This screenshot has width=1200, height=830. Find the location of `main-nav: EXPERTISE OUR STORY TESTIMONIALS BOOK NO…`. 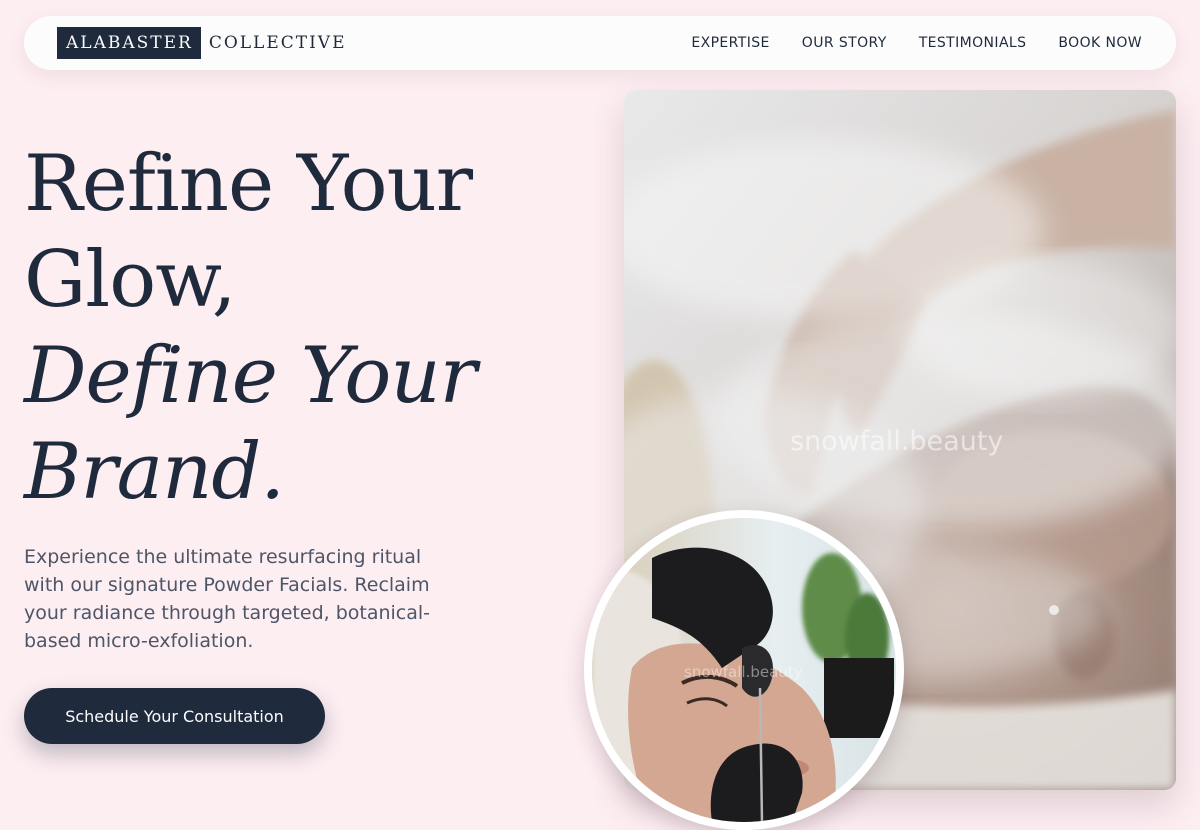

main-nav: EXPERTISE OUR STORY TESTIMONIALS BOOK NO… is located at coordinates (900, 43).